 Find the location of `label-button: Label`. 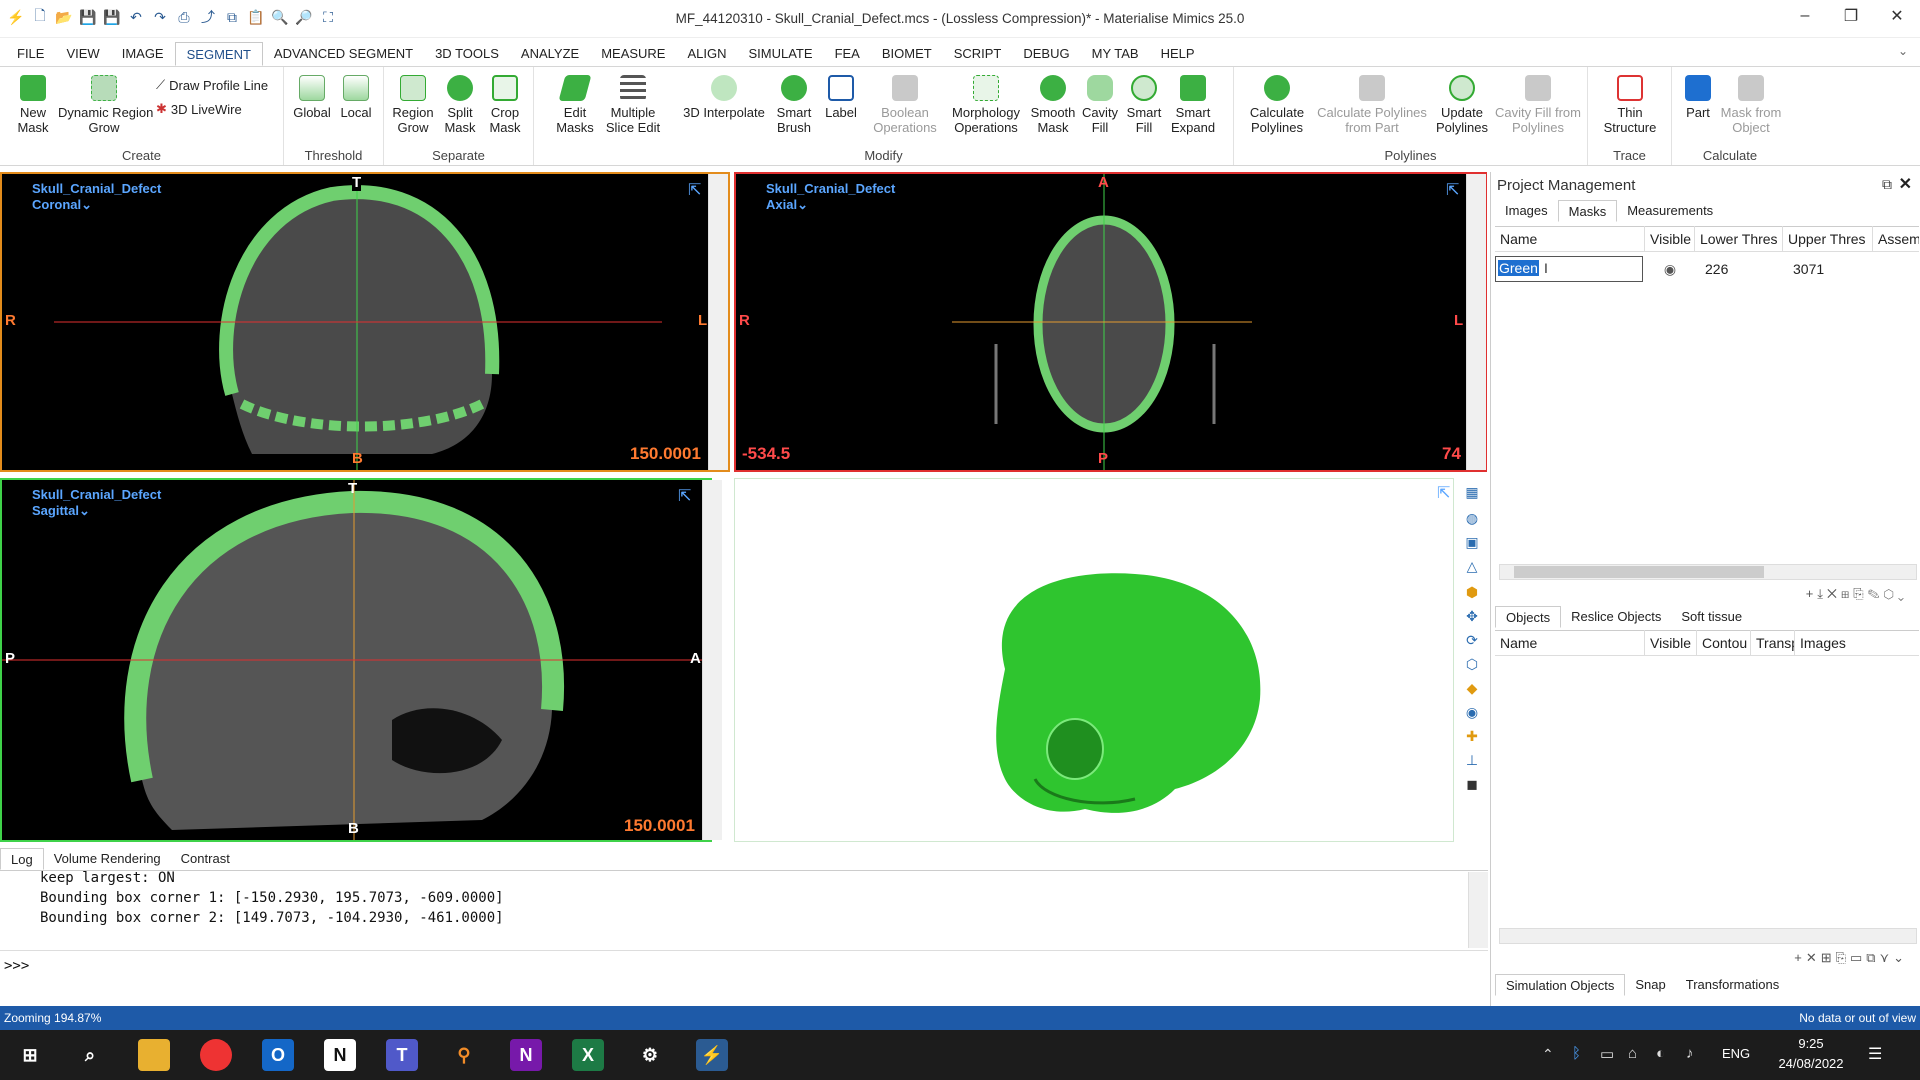

label-button: Label is located at coordinates (841, 97).